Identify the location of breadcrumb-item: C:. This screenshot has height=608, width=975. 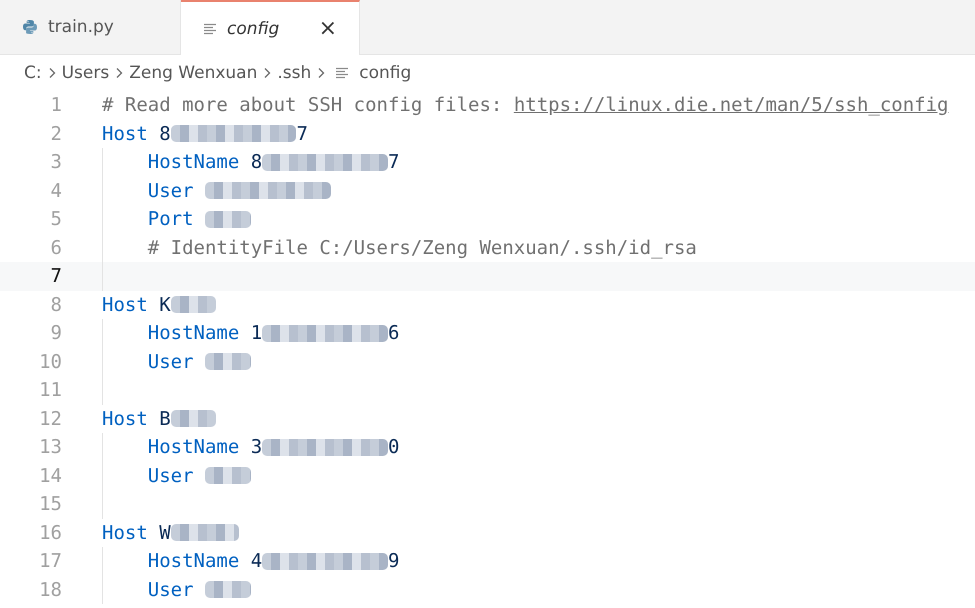
(33, 73).